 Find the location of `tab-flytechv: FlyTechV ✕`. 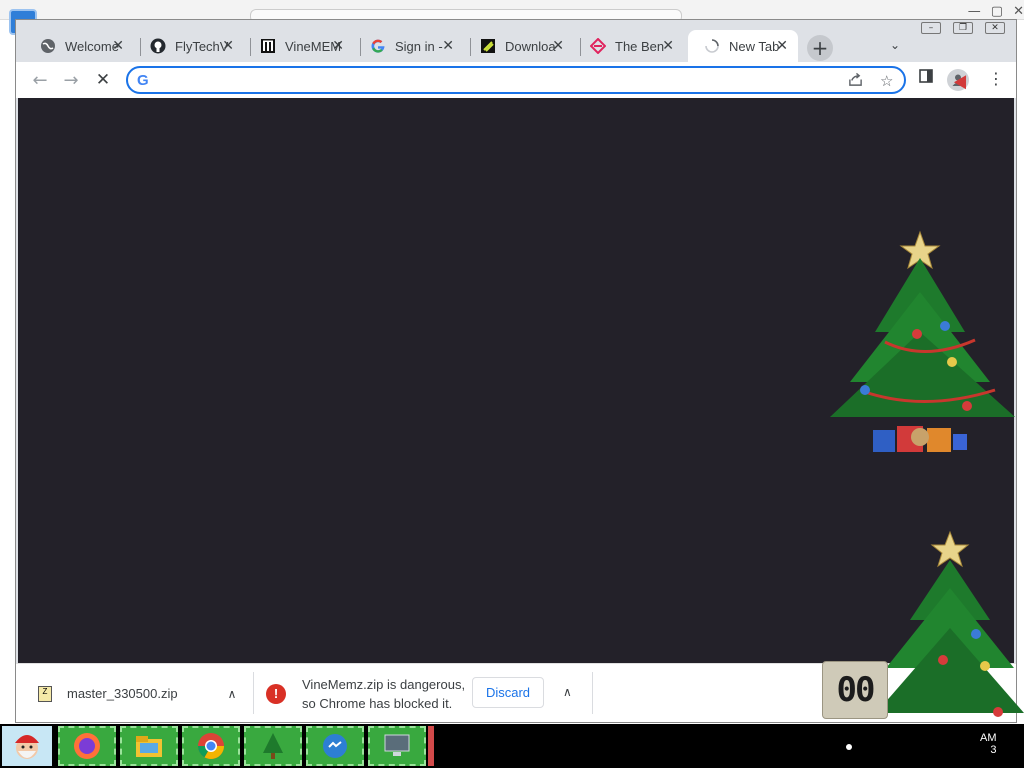

tab-flytechv: FlyTechV ✕ is located at coordinates (189, 46).